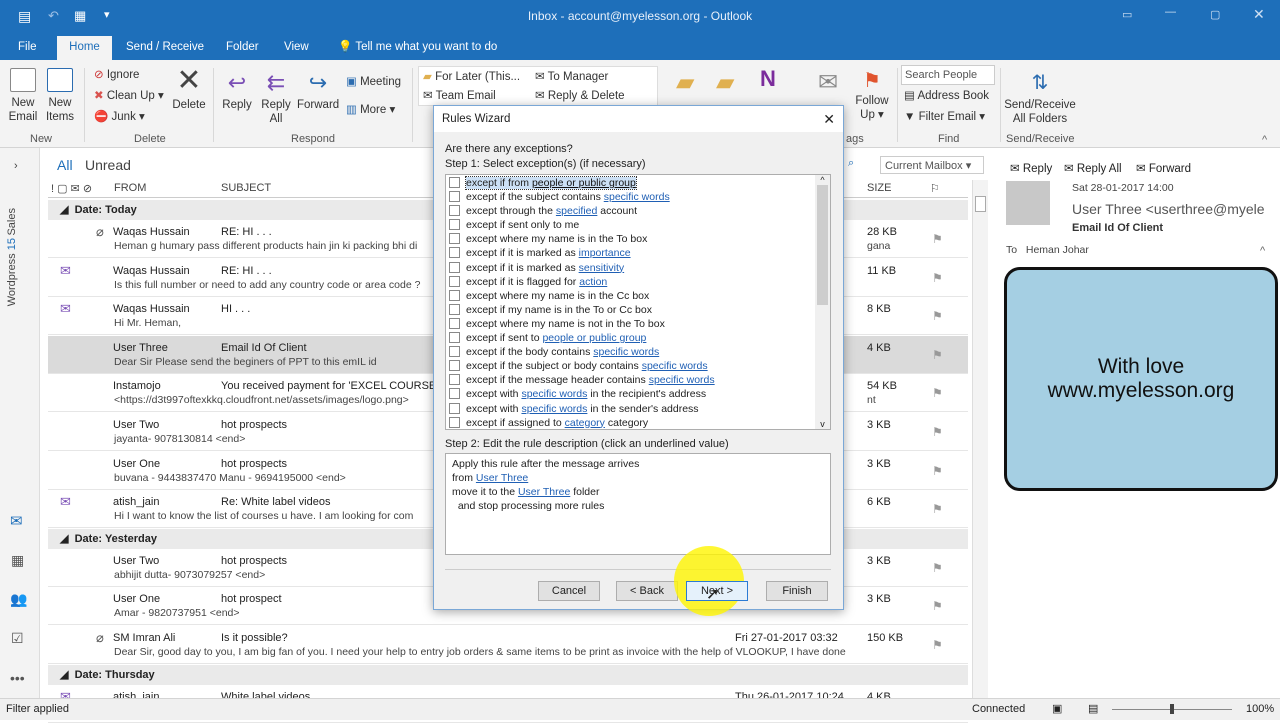  Describe the element at coordinates (576, 211) in the screenshot. I see `exception-link: specified` at that location.